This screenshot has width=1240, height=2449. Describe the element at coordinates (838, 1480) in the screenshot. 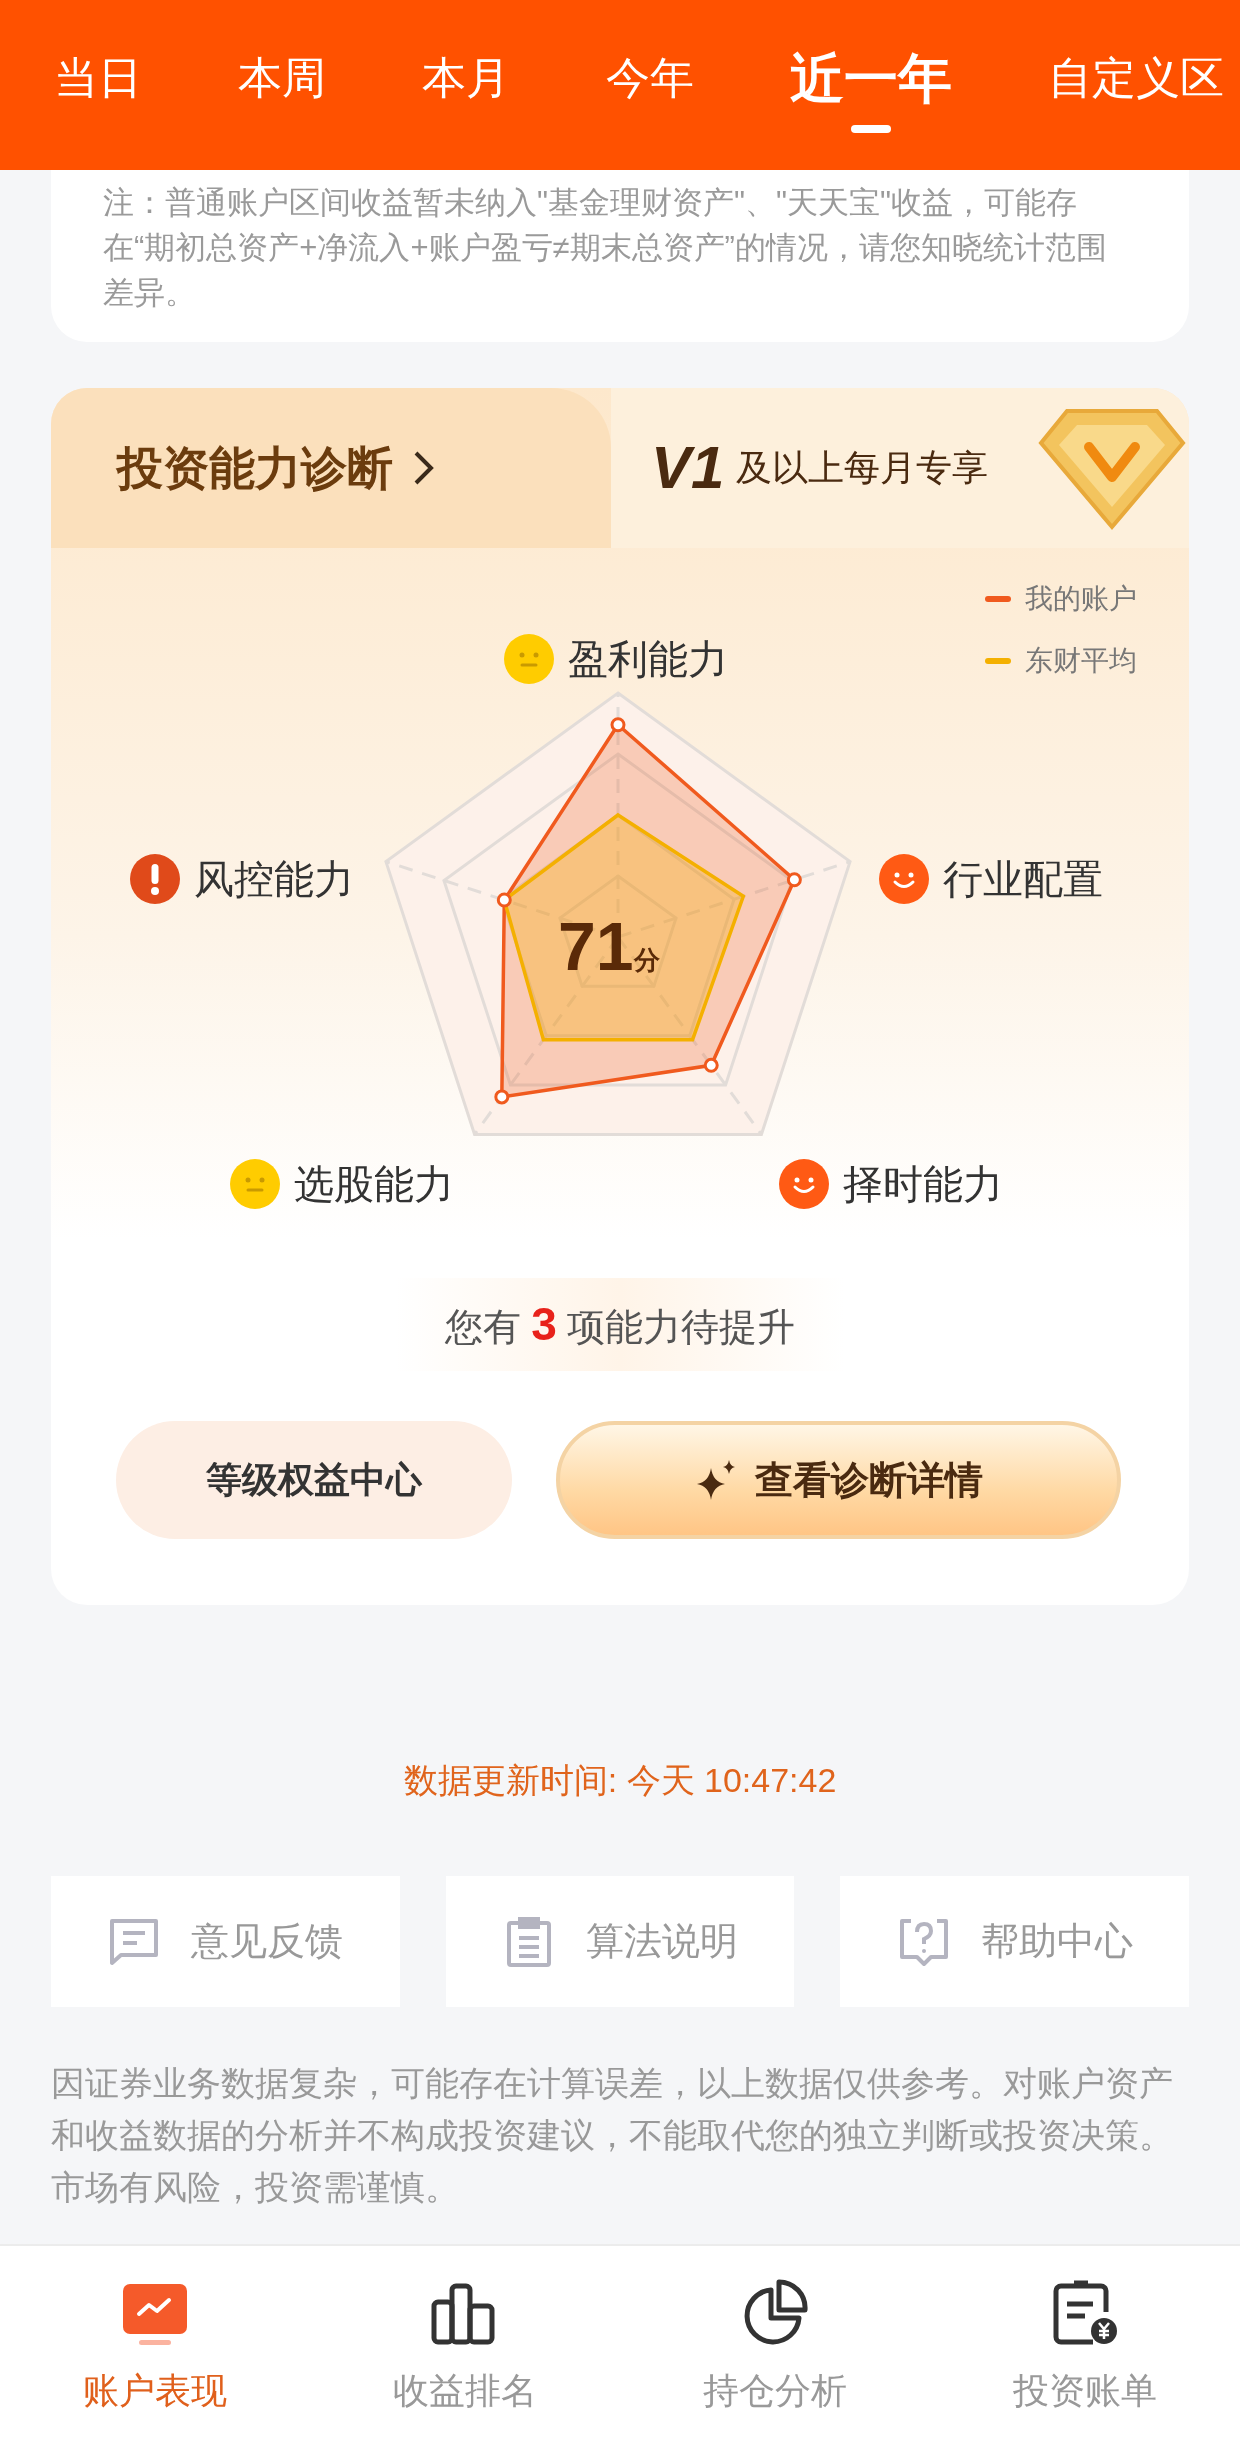

I see `view-details-button: 查看诊断详情` at that location.